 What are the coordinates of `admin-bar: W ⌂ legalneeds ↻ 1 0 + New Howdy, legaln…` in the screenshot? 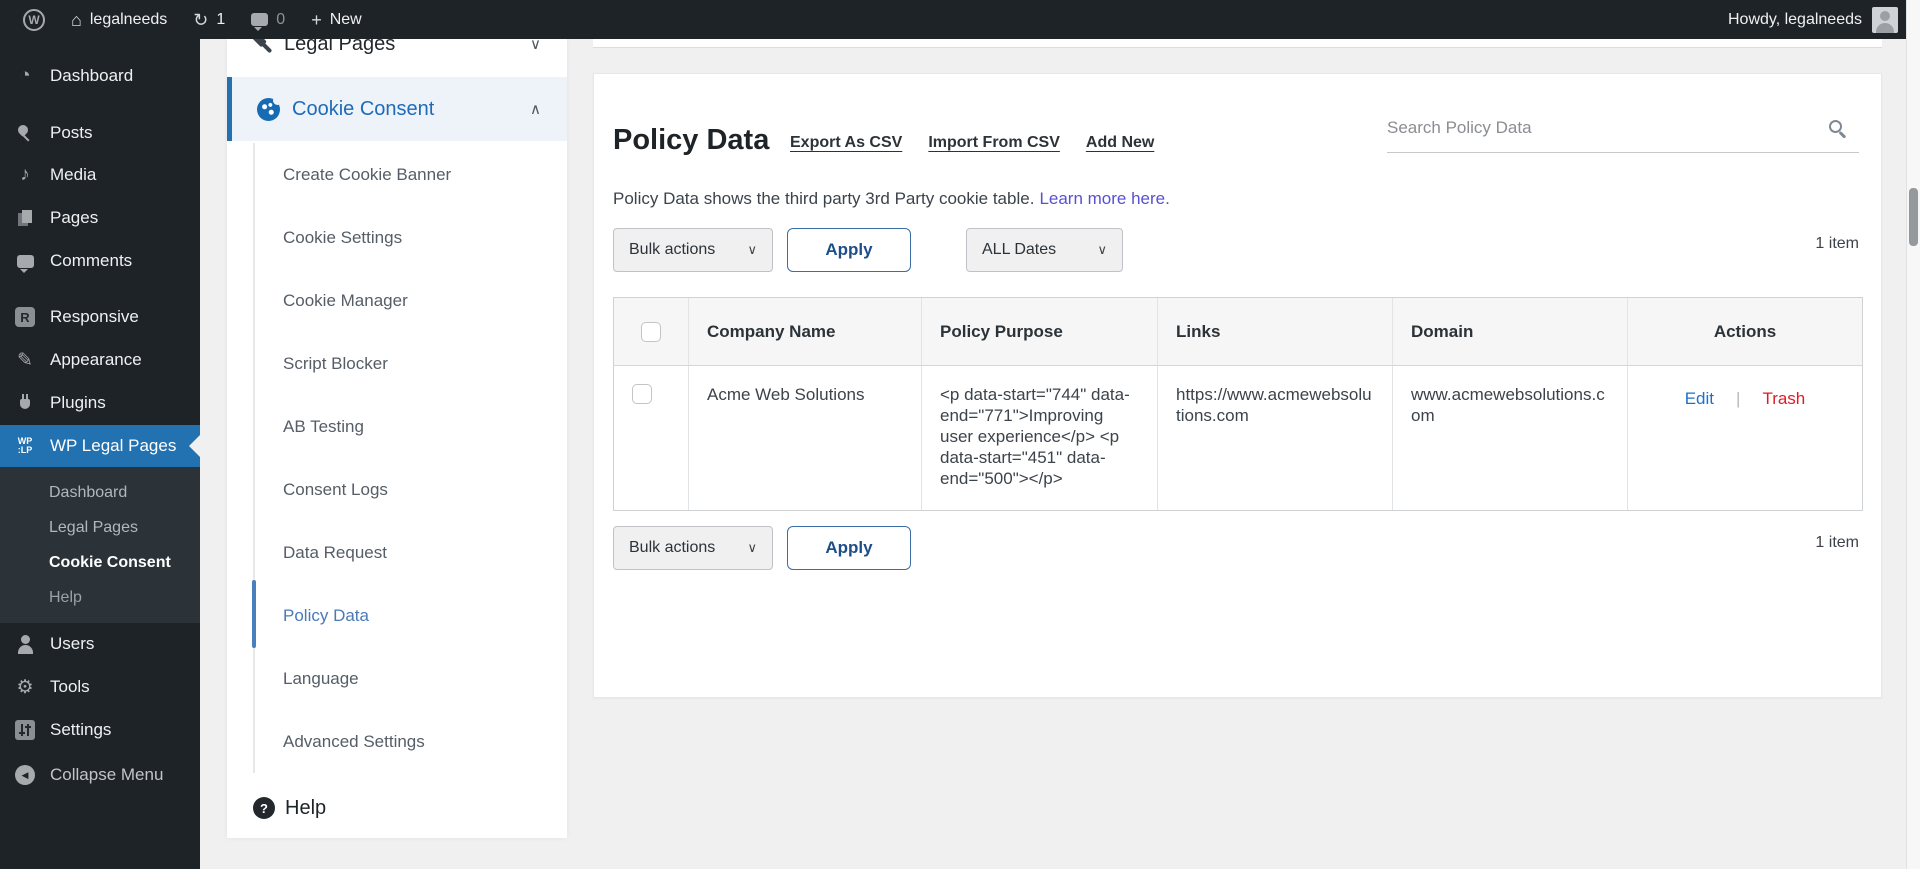 It's located at (960, 19).